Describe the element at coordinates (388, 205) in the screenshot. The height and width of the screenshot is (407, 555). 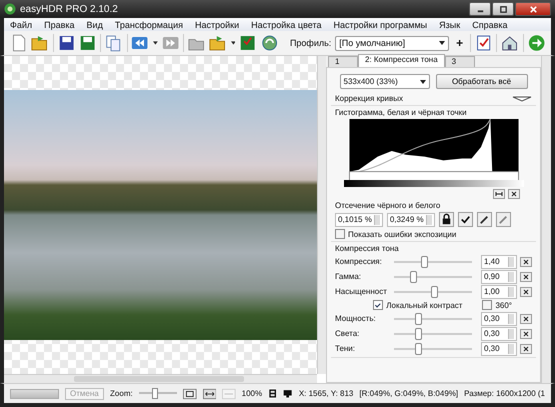
I see `clipping-label: Отсечение чёрного и белого` at that location.